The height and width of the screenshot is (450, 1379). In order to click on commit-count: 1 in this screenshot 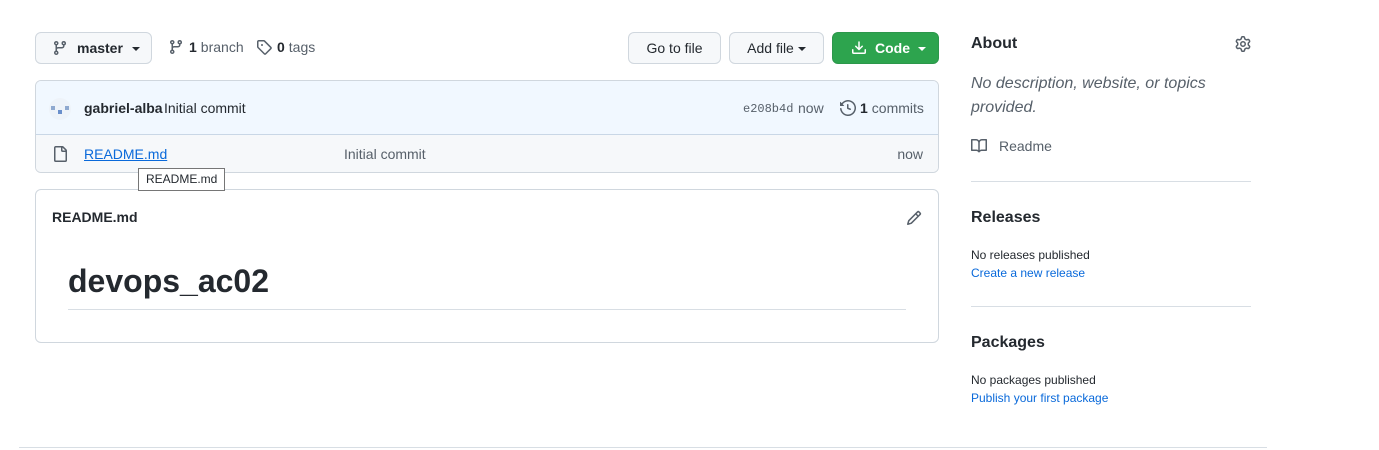, I will do `click(864, 108)`.